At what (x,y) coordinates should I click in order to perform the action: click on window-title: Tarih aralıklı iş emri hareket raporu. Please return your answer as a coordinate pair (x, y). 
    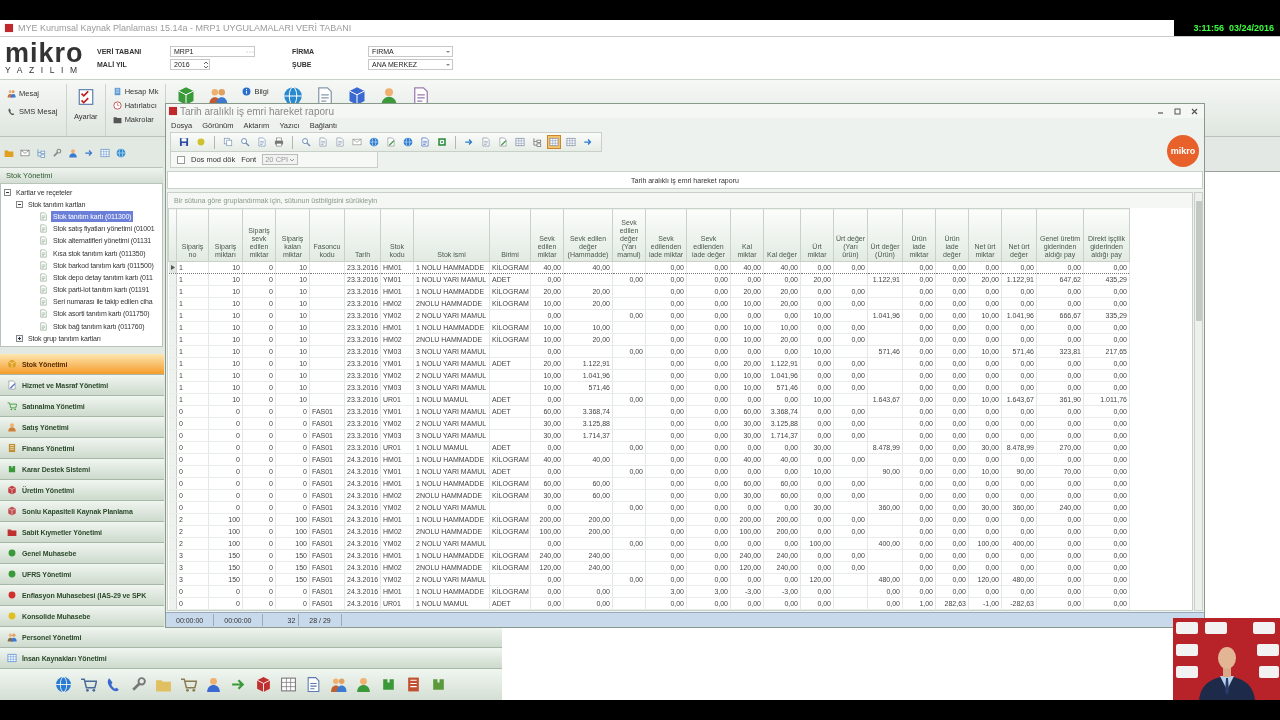
    Looking at the image, I should click on (257, 111).